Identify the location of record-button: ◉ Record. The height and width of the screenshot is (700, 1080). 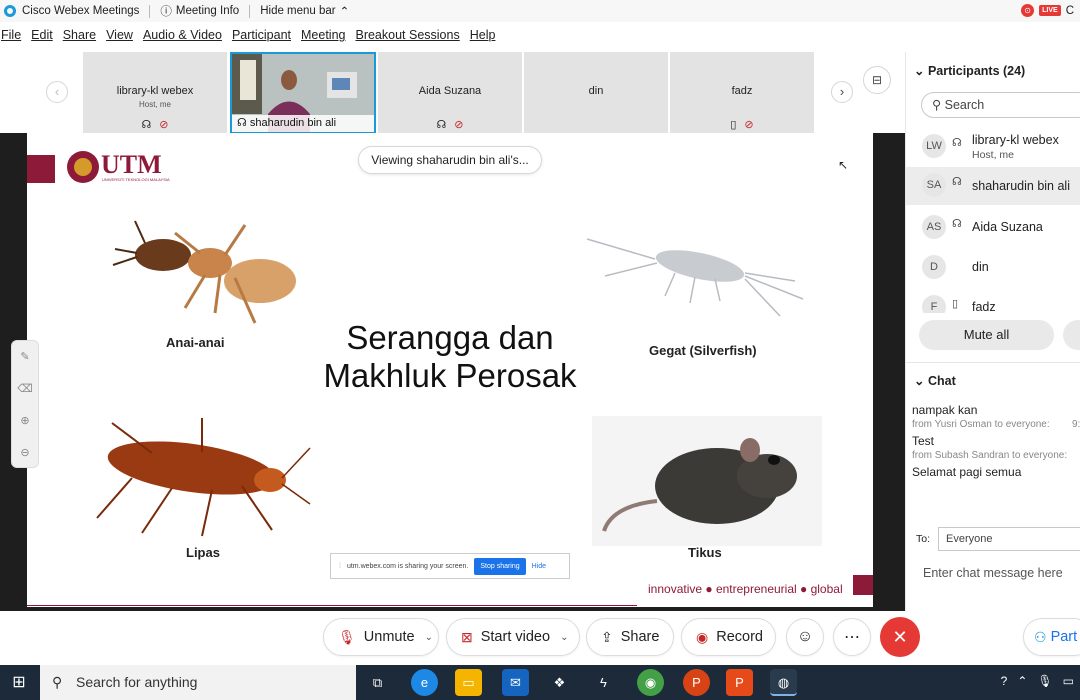
(728, 637).